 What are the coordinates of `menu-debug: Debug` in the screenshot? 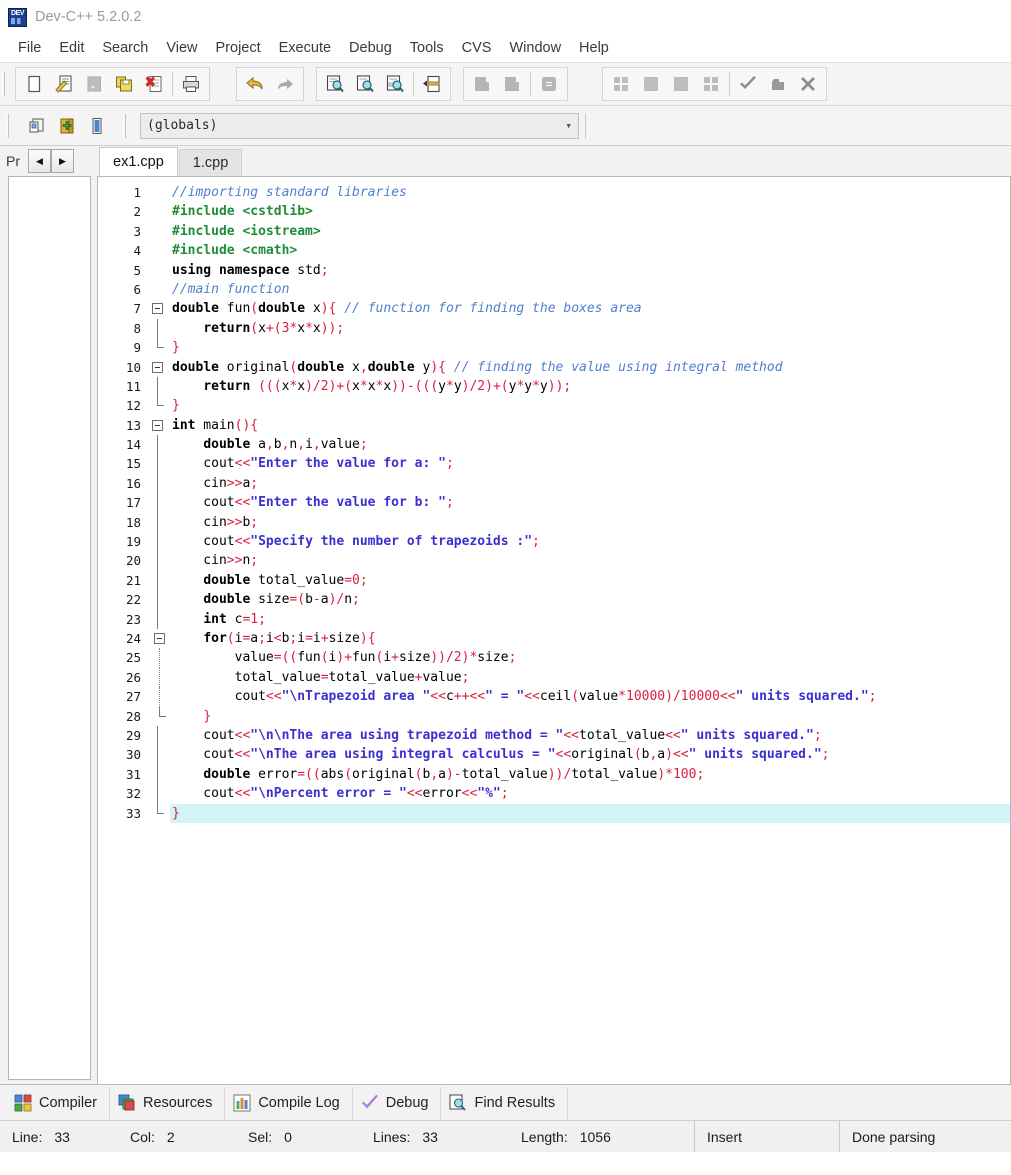 It's located at (370, 48).